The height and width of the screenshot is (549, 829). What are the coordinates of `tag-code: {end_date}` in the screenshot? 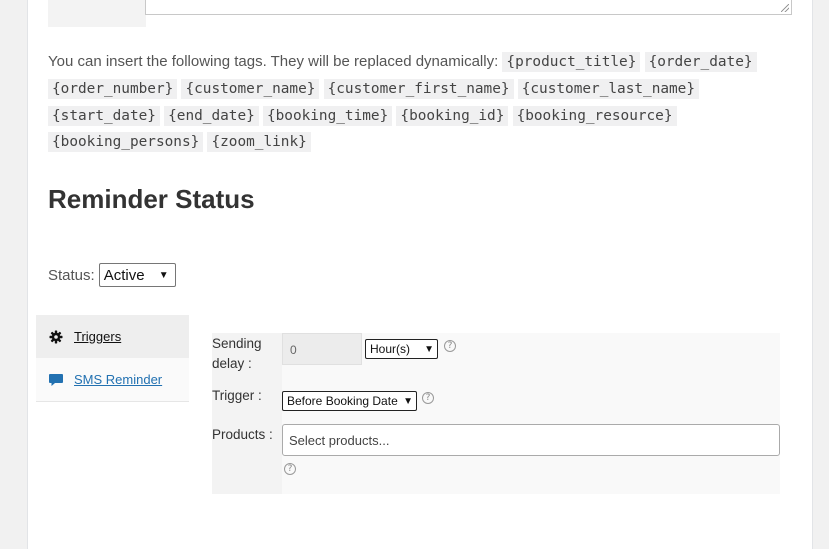 It's located at (211, 115).